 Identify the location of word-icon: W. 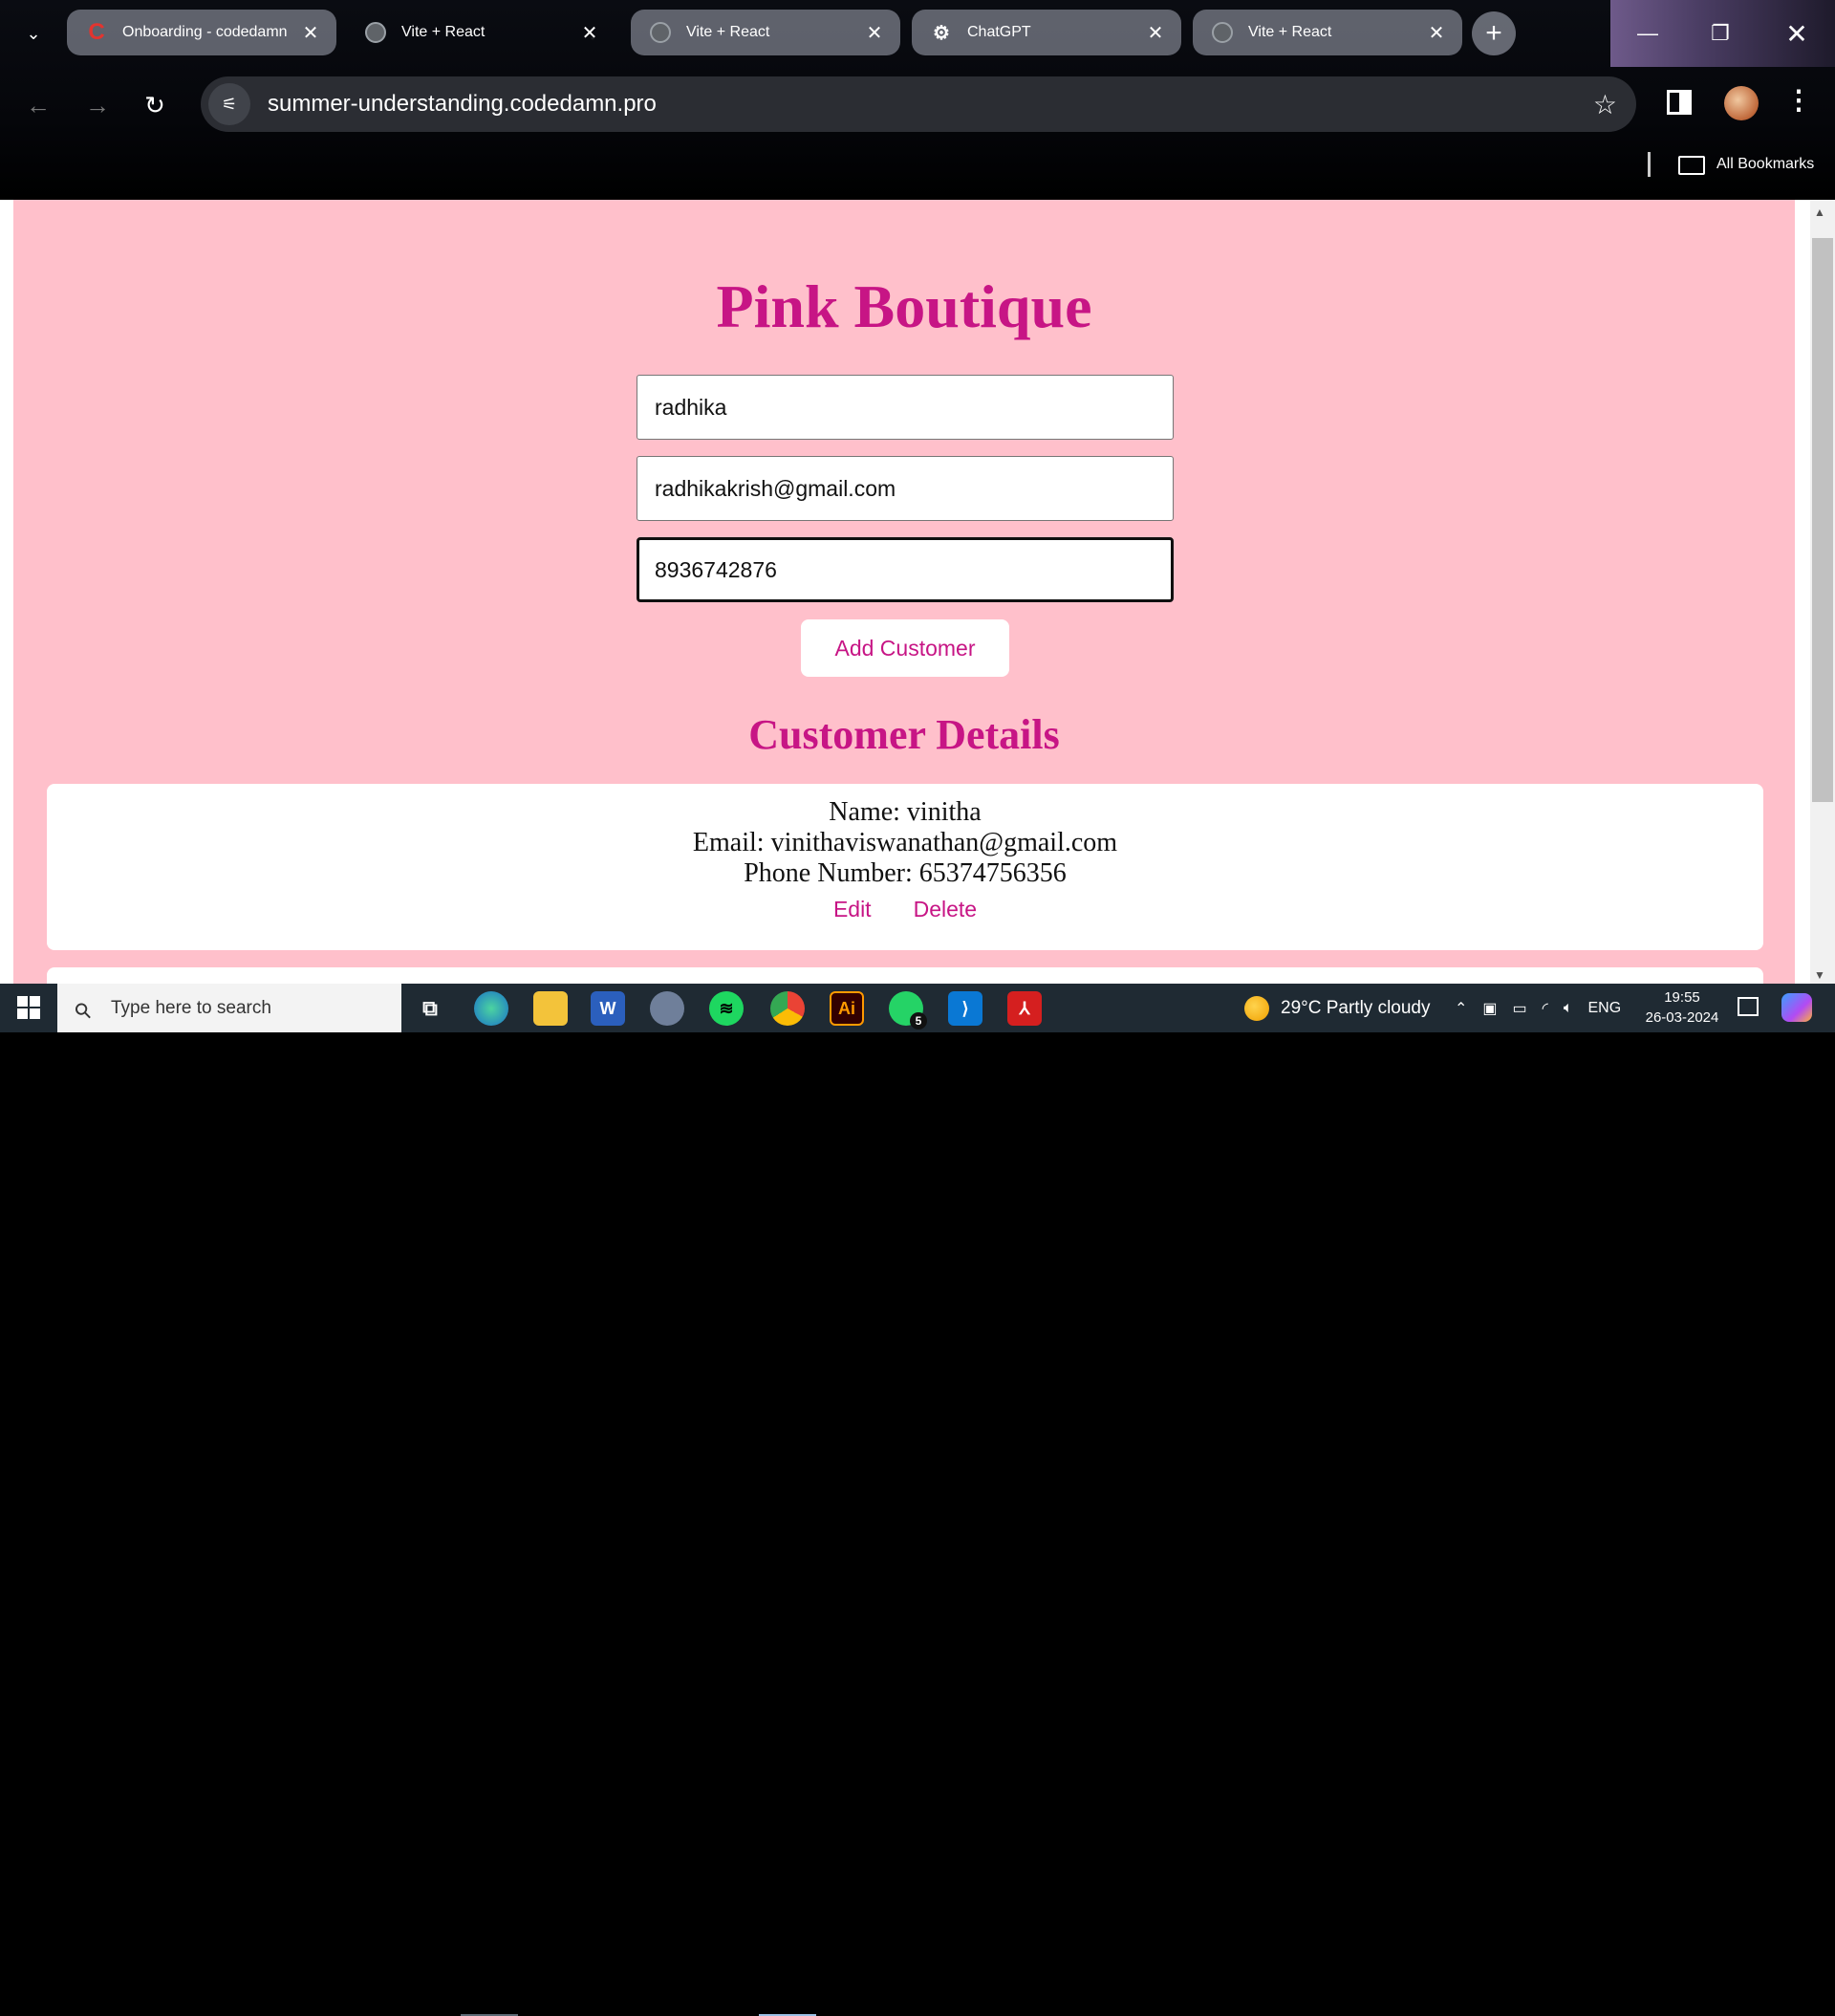
(608, 1008).